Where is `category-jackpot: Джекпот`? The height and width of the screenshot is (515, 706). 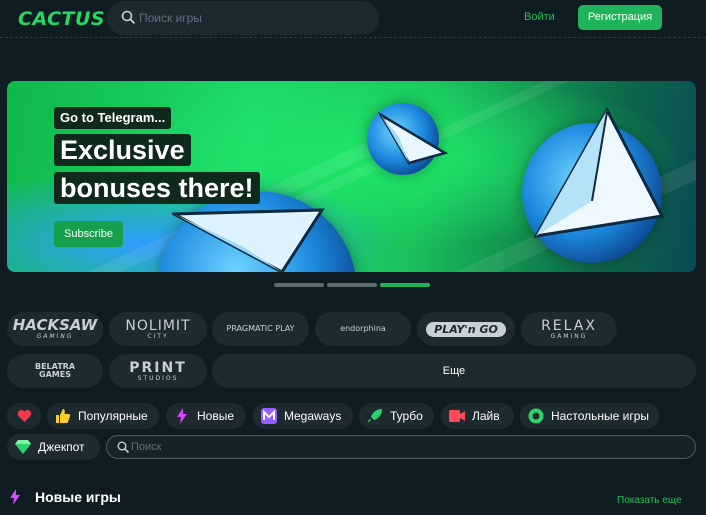 category-jackpot: Джекпот is located at coordinates (53, 447).